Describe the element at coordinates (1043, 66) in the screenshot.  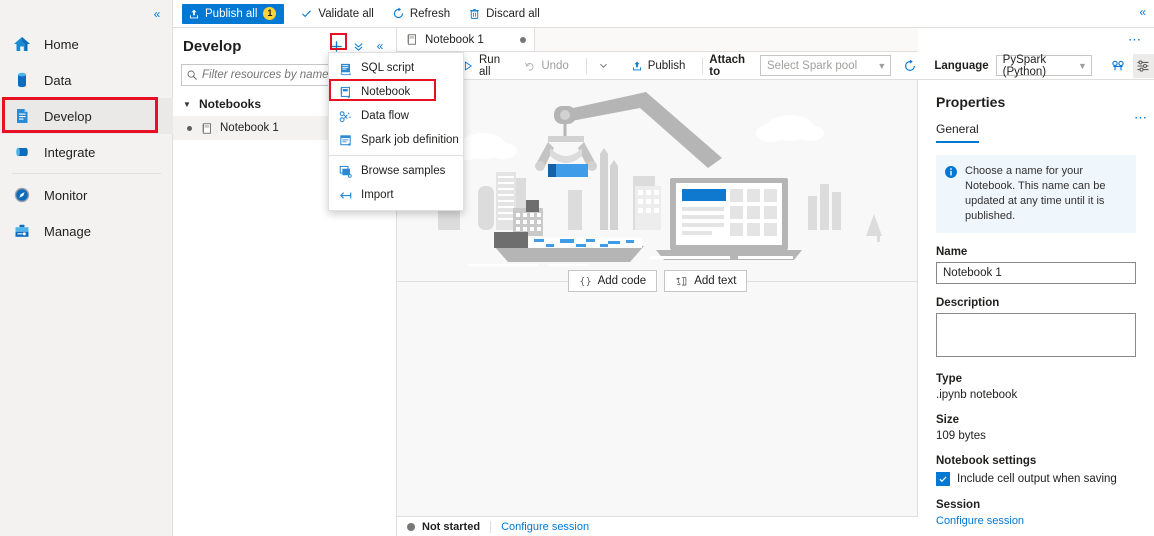
I see `language-select: PySpark (Python) ▼` at that location.